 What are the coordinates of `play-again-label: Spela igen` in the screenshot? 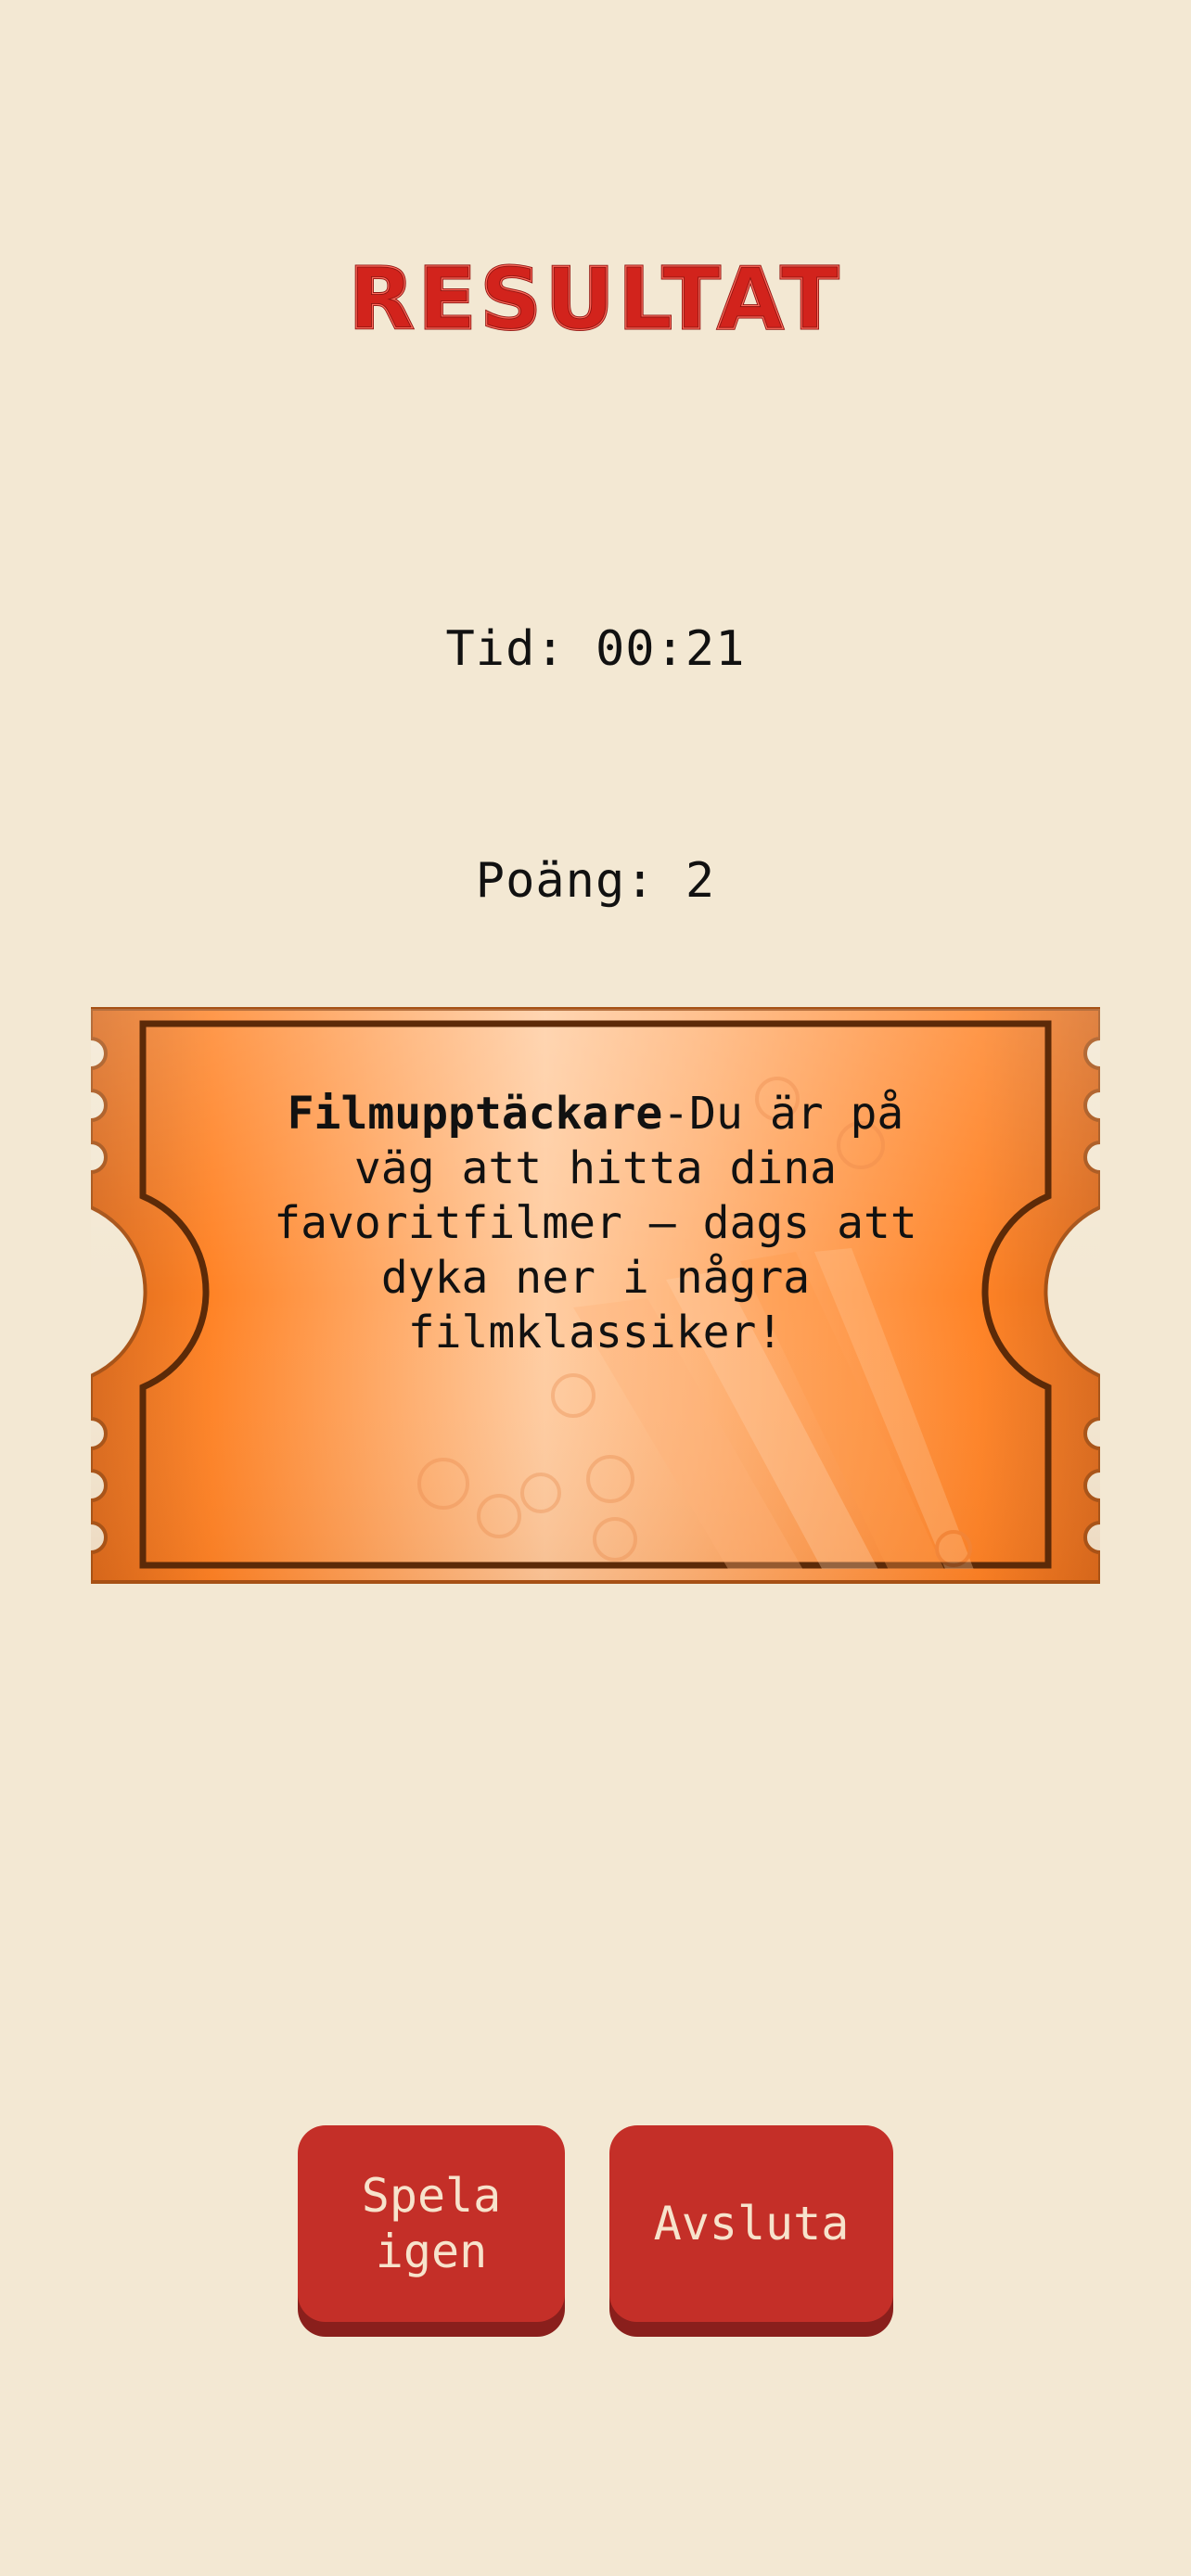 It's located at (431, 2223).